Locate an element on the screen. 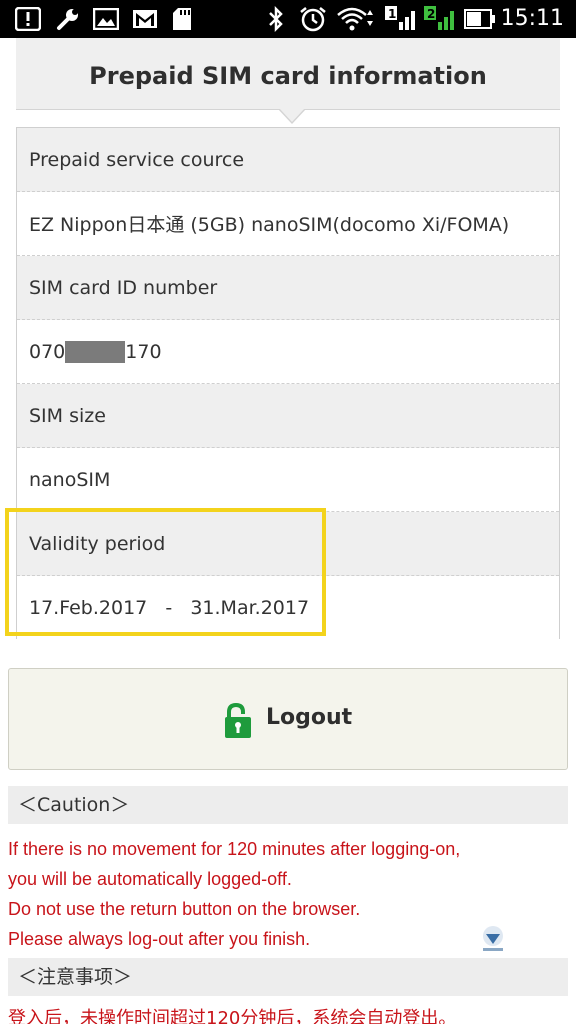 This screenshot has height=1024, width=576. bluetooth-icon is located at coordinates (276, 19).